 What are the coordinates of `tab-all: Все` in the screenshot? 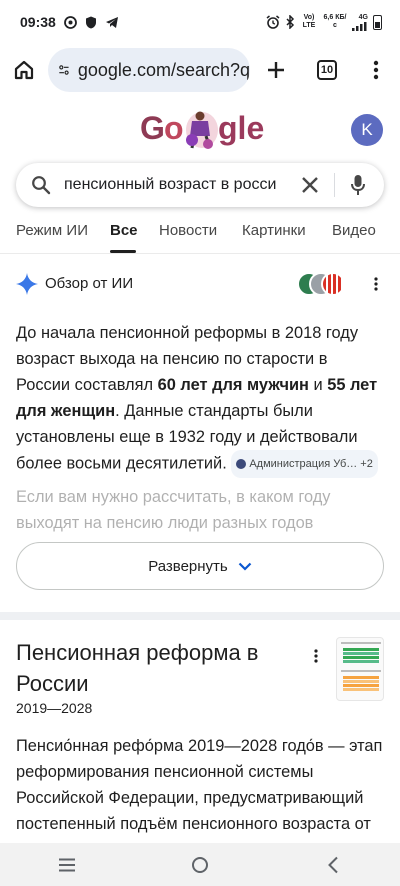 It's located at (124, 230).